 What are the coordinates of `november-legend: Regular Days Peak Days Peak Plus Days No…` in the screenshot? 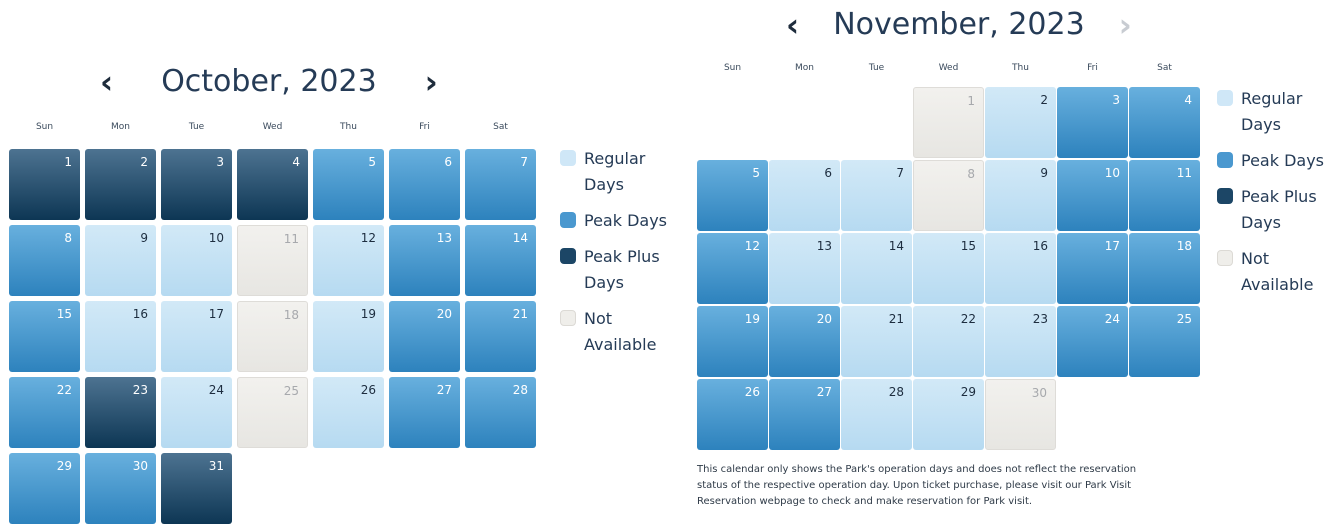 It's located at (1270, 197).